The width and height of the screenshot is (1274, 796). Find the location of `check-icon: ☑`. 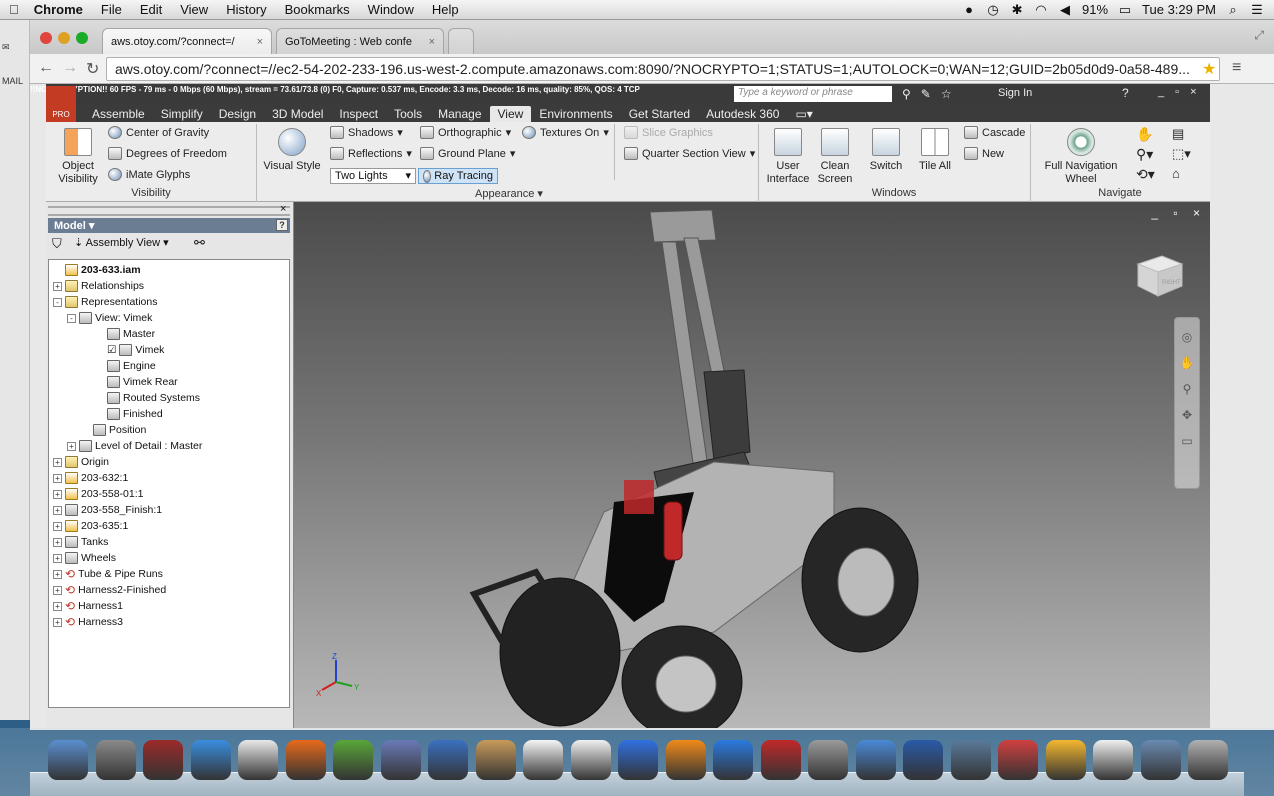

check-icon: ☑ is located at coordinates (111, 350).